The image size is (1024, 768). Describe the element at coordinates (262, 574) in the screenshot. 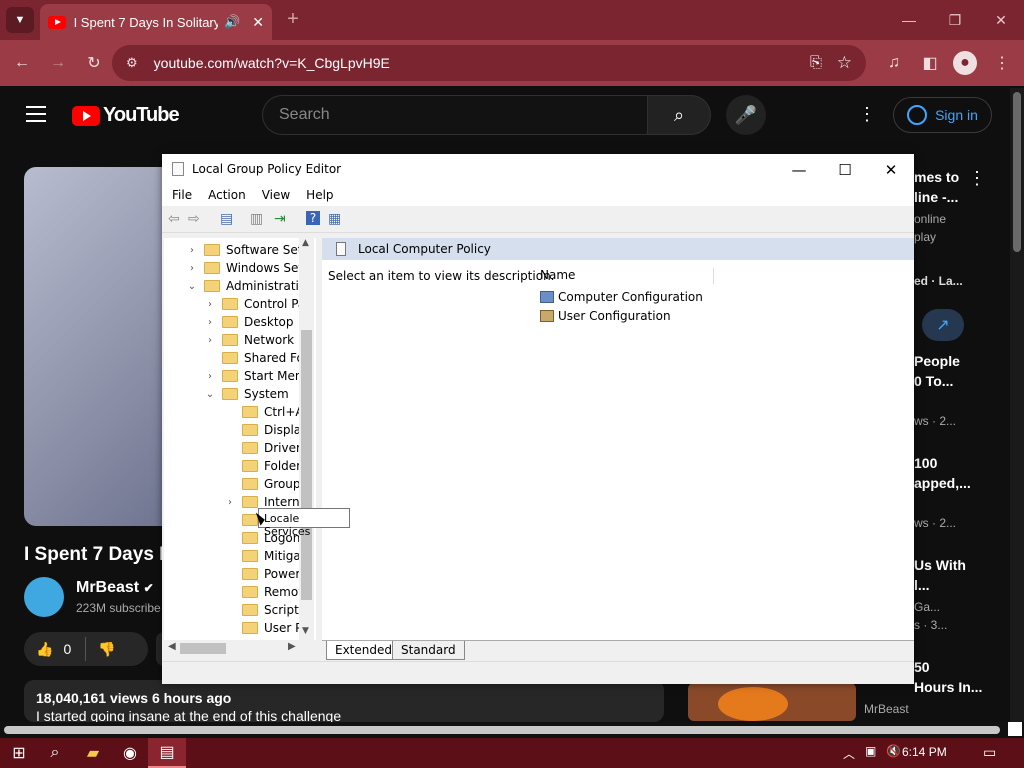

I see `tree-node: Power` at that location.